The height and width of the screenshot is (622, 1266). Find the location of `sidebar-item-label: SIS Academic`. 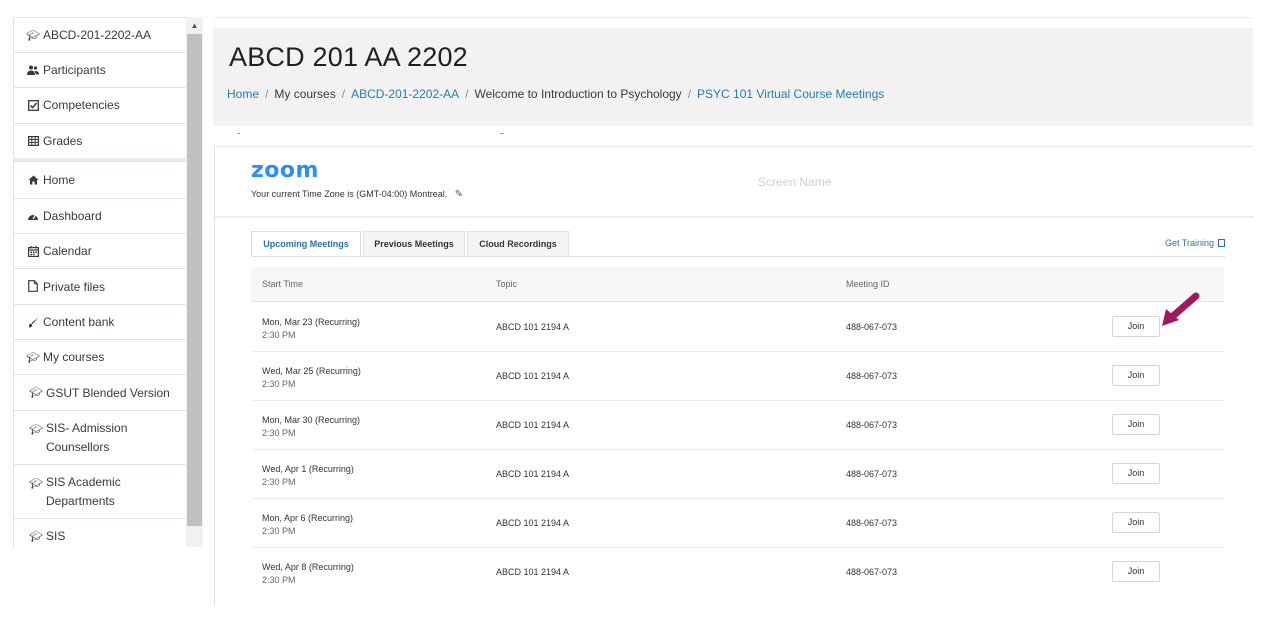

sidebar-item-label: SIS Academic is located at coordinates (83, 482).